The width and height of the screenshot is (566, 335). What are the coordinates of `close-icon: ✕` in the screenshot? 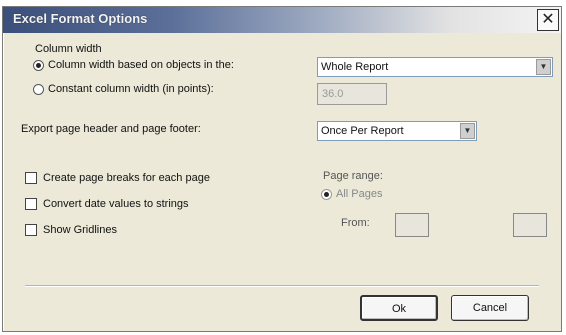 It's located at (548, 19).